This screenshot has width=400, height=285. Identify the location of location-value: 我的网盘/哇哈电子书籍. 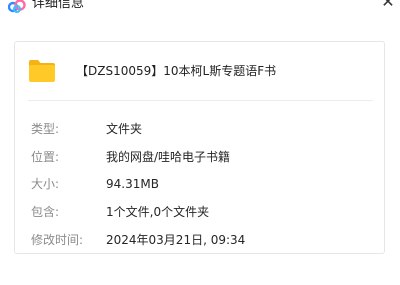
(168, 157).